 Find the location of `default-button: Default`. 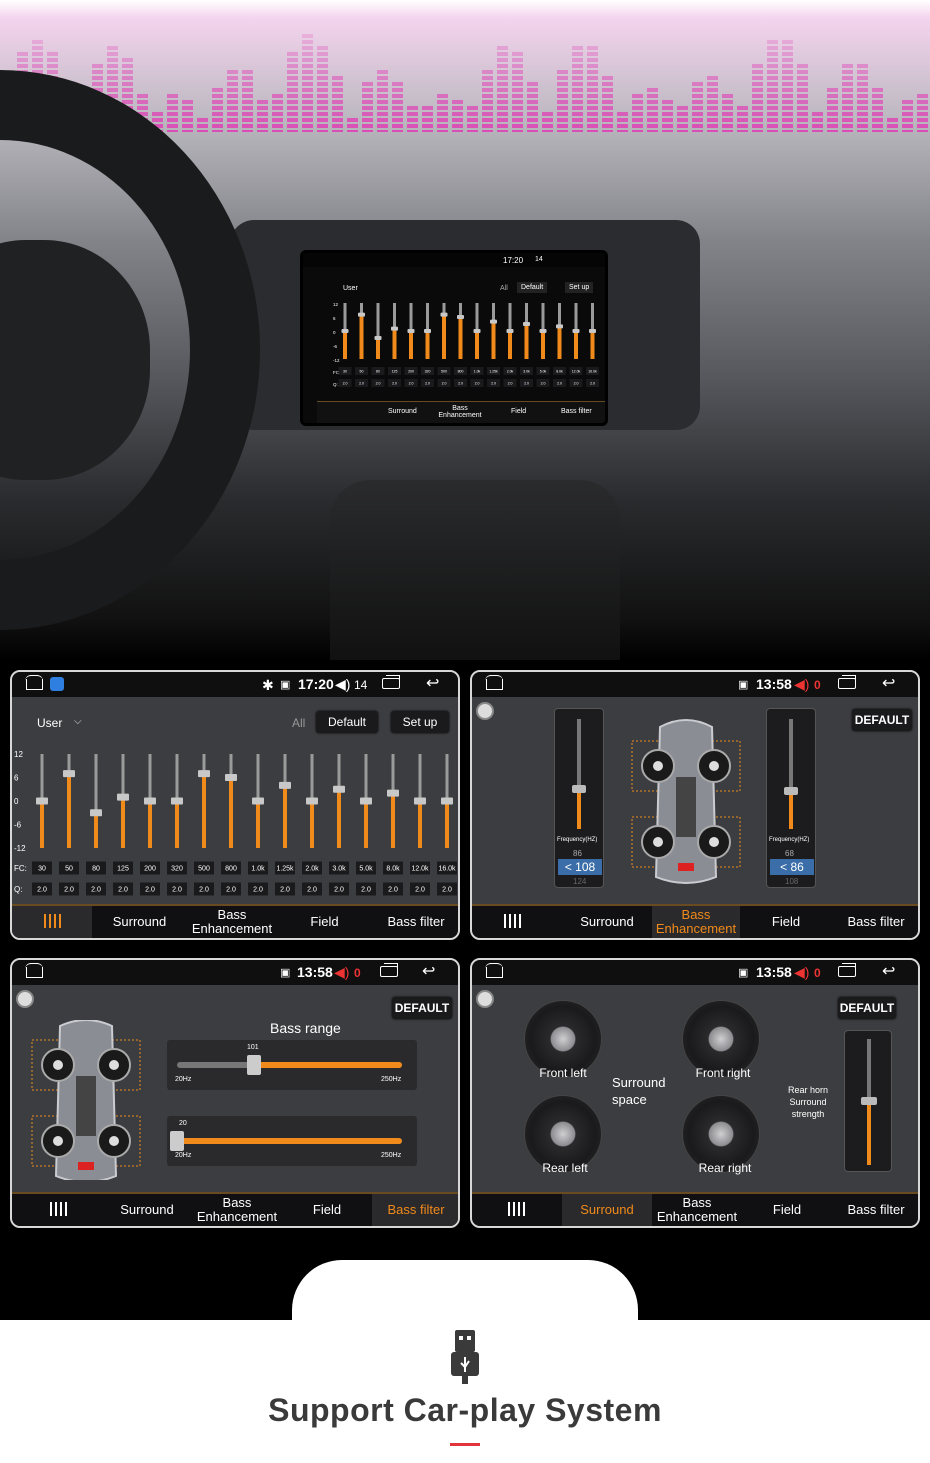

default-button: Default is located at coordinates (347, 722).